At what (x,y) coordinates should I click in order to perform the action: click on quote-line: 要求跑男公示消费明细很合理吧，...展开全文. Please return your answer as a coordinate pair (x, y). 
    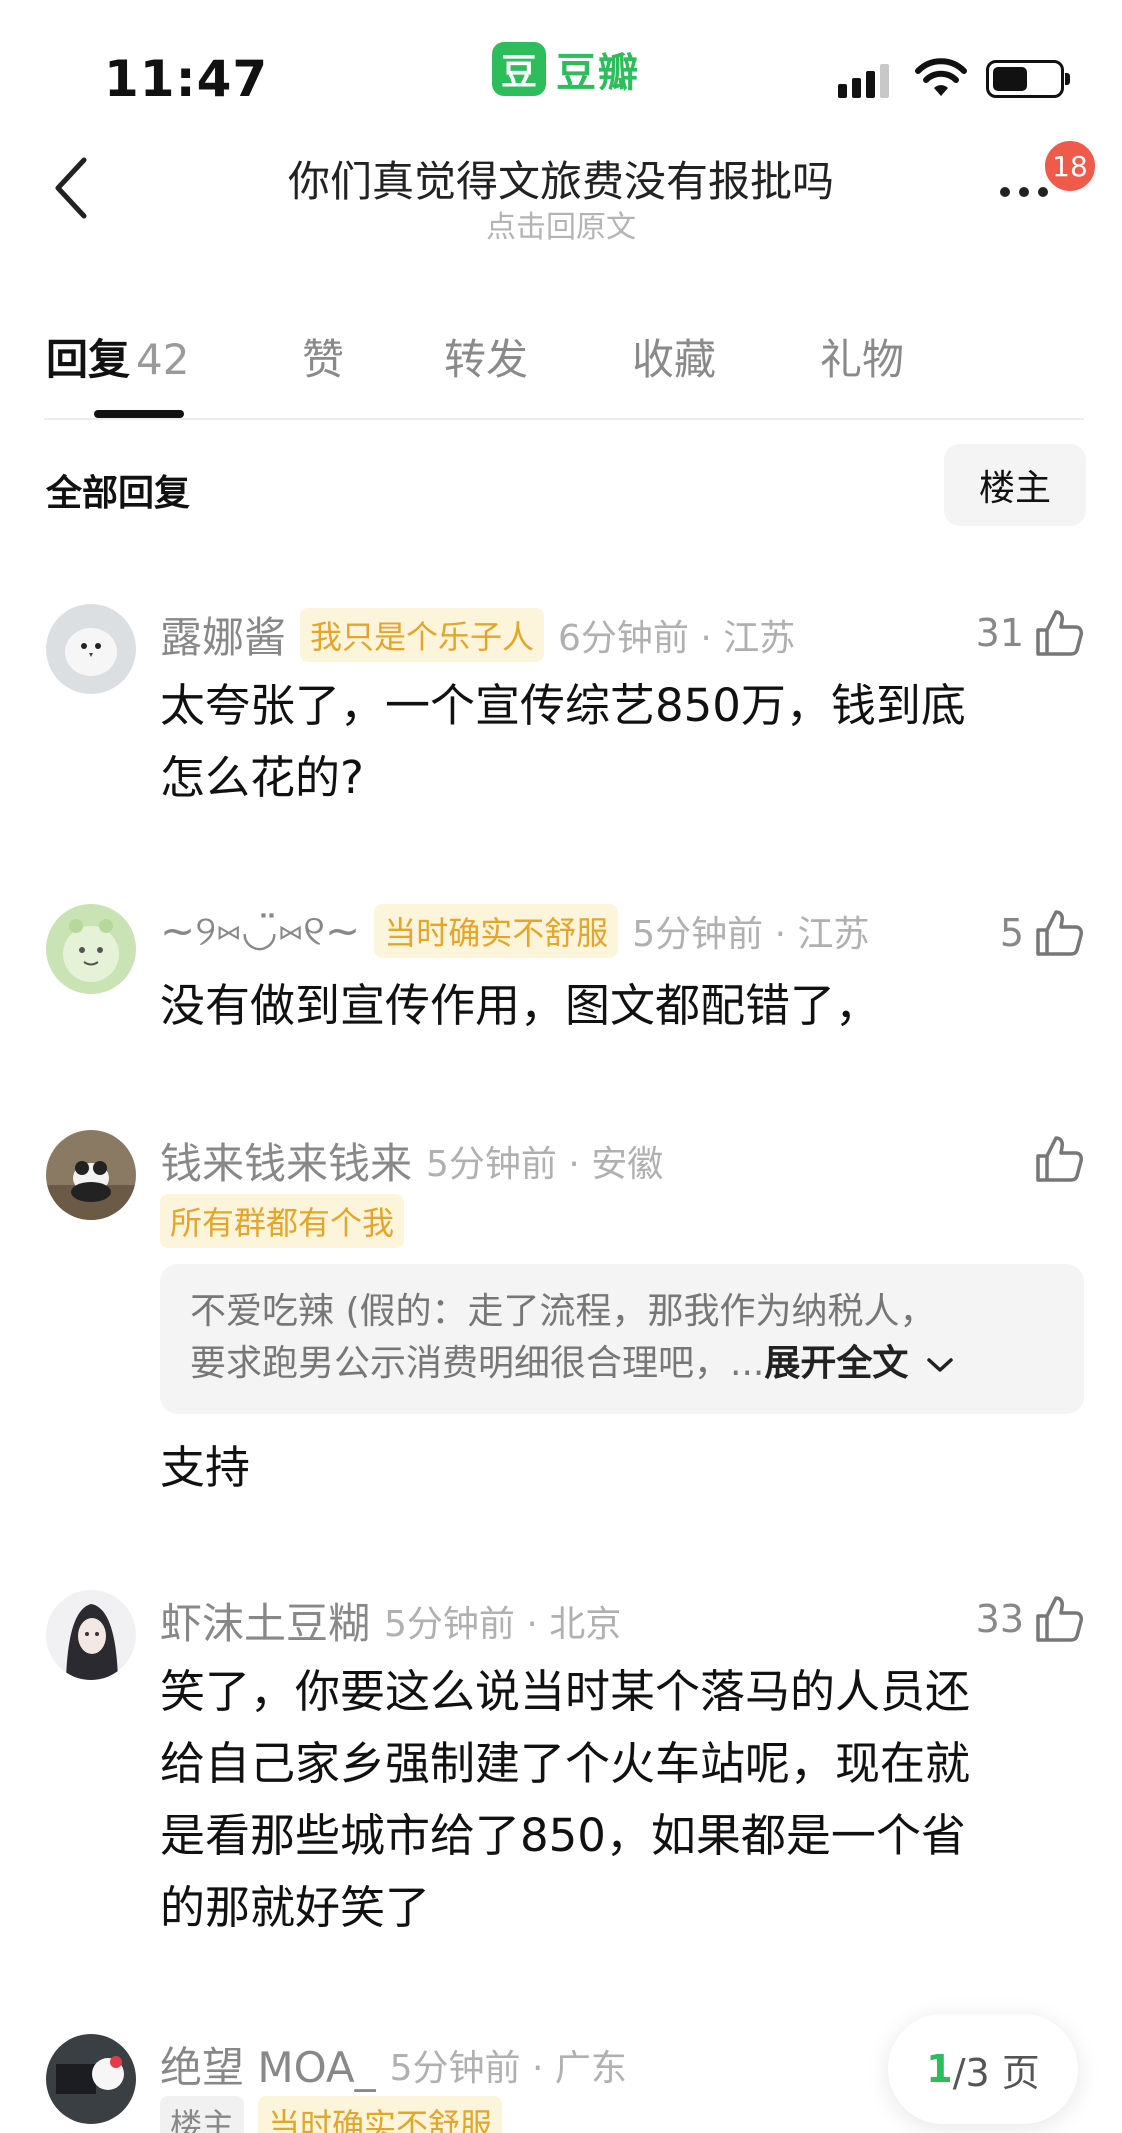
    Looking at the image, I should click on (622, 1364).